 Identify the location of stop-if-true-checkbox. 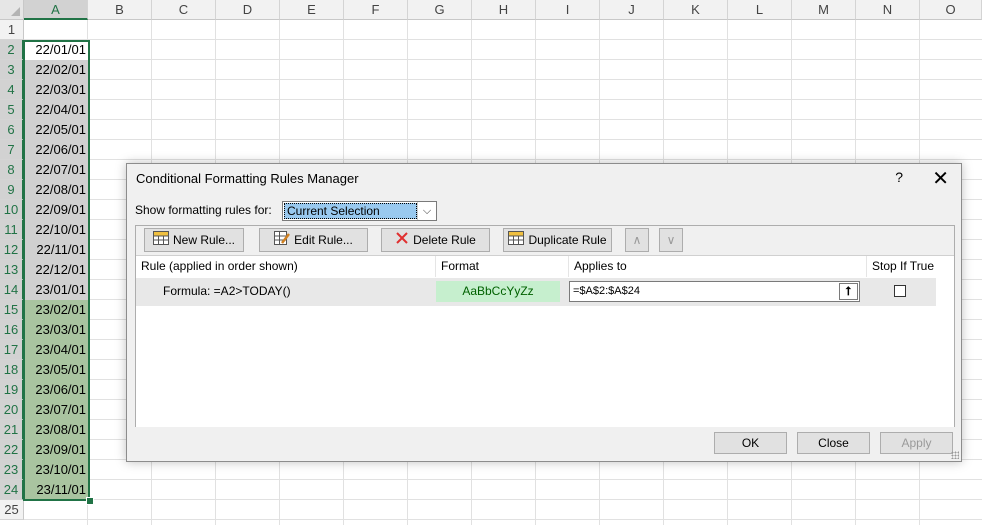
(900, 291).